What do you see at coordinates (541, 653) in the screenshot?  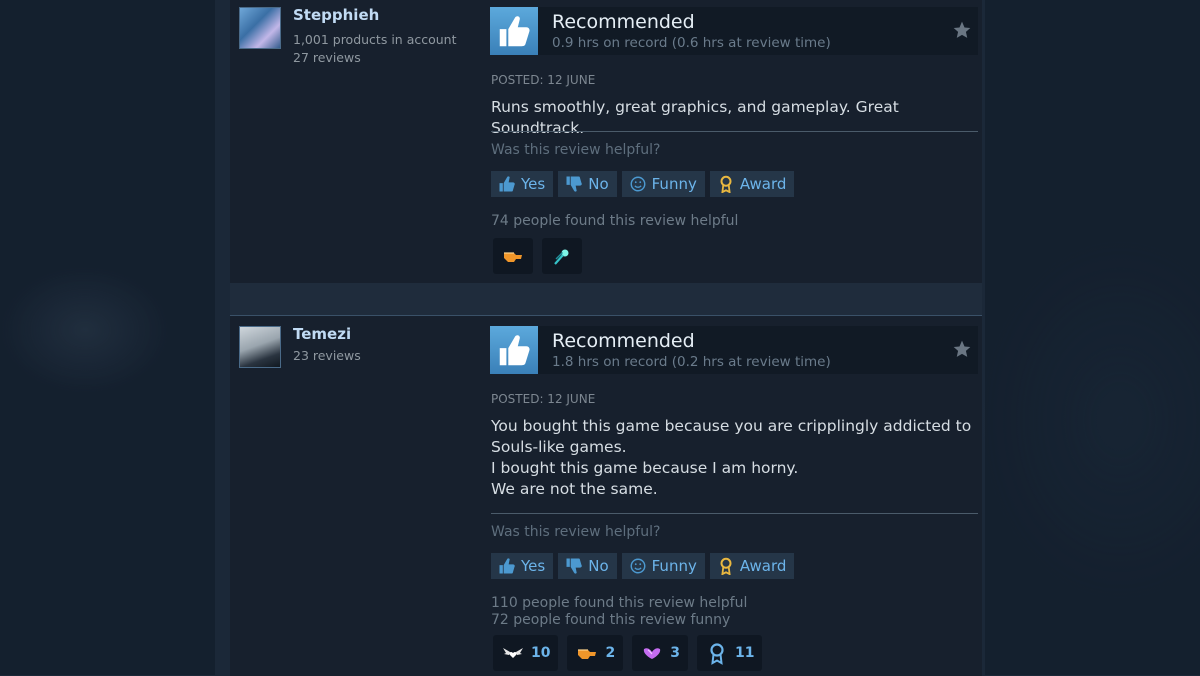 I see `award-count: 10` at bounding box center [541, 653].